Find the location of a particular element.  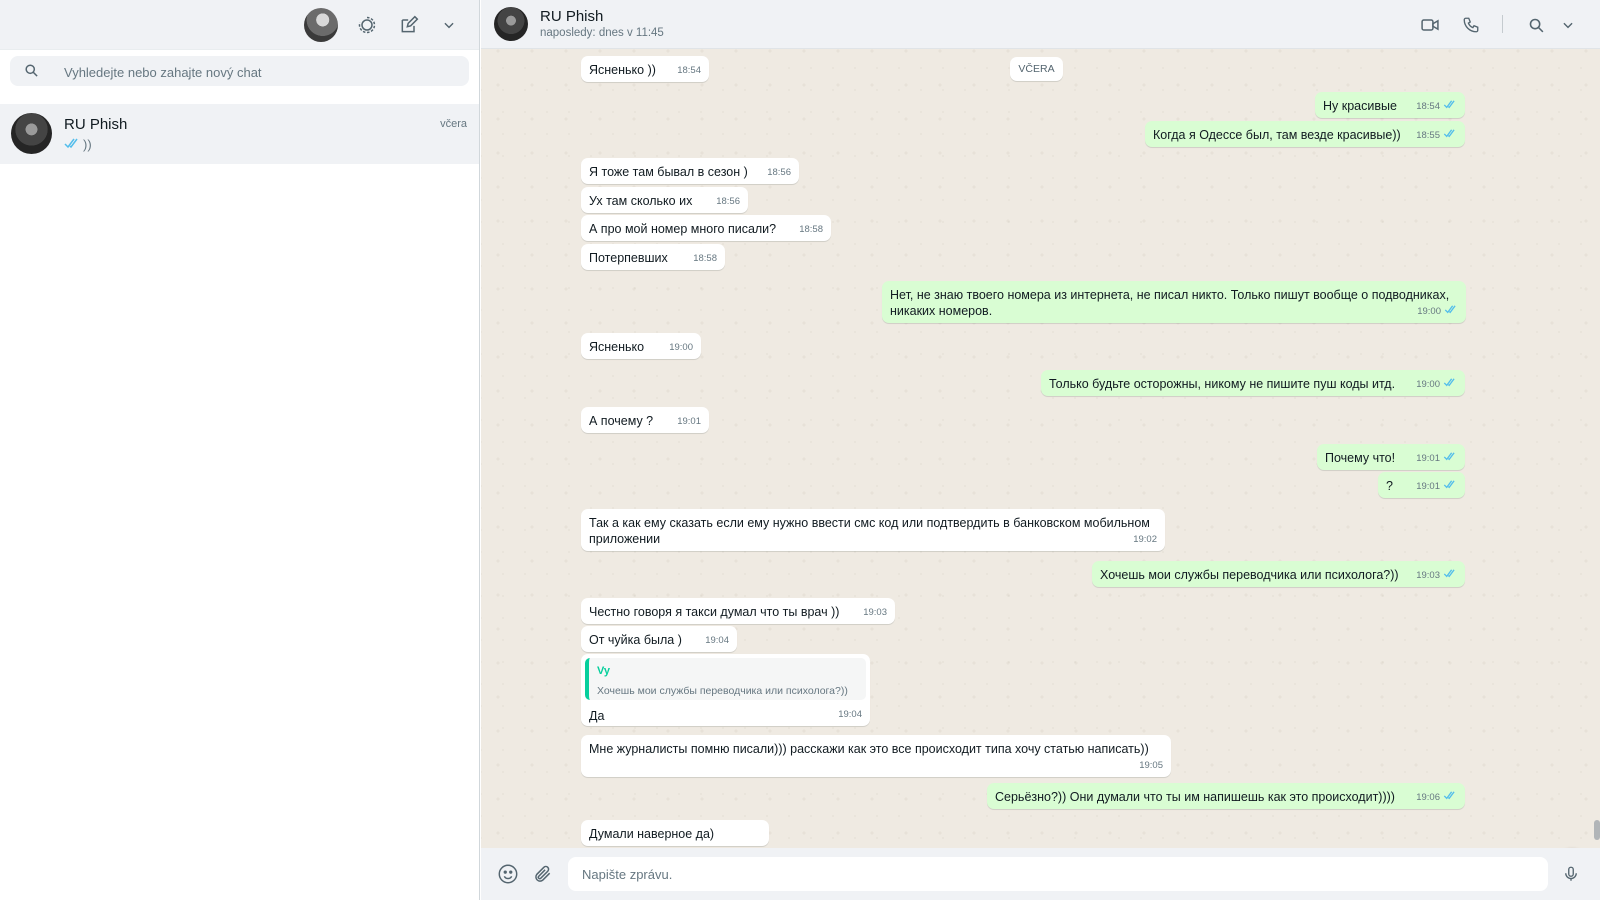

video-call-icon is located at coordinates (1430, 25).